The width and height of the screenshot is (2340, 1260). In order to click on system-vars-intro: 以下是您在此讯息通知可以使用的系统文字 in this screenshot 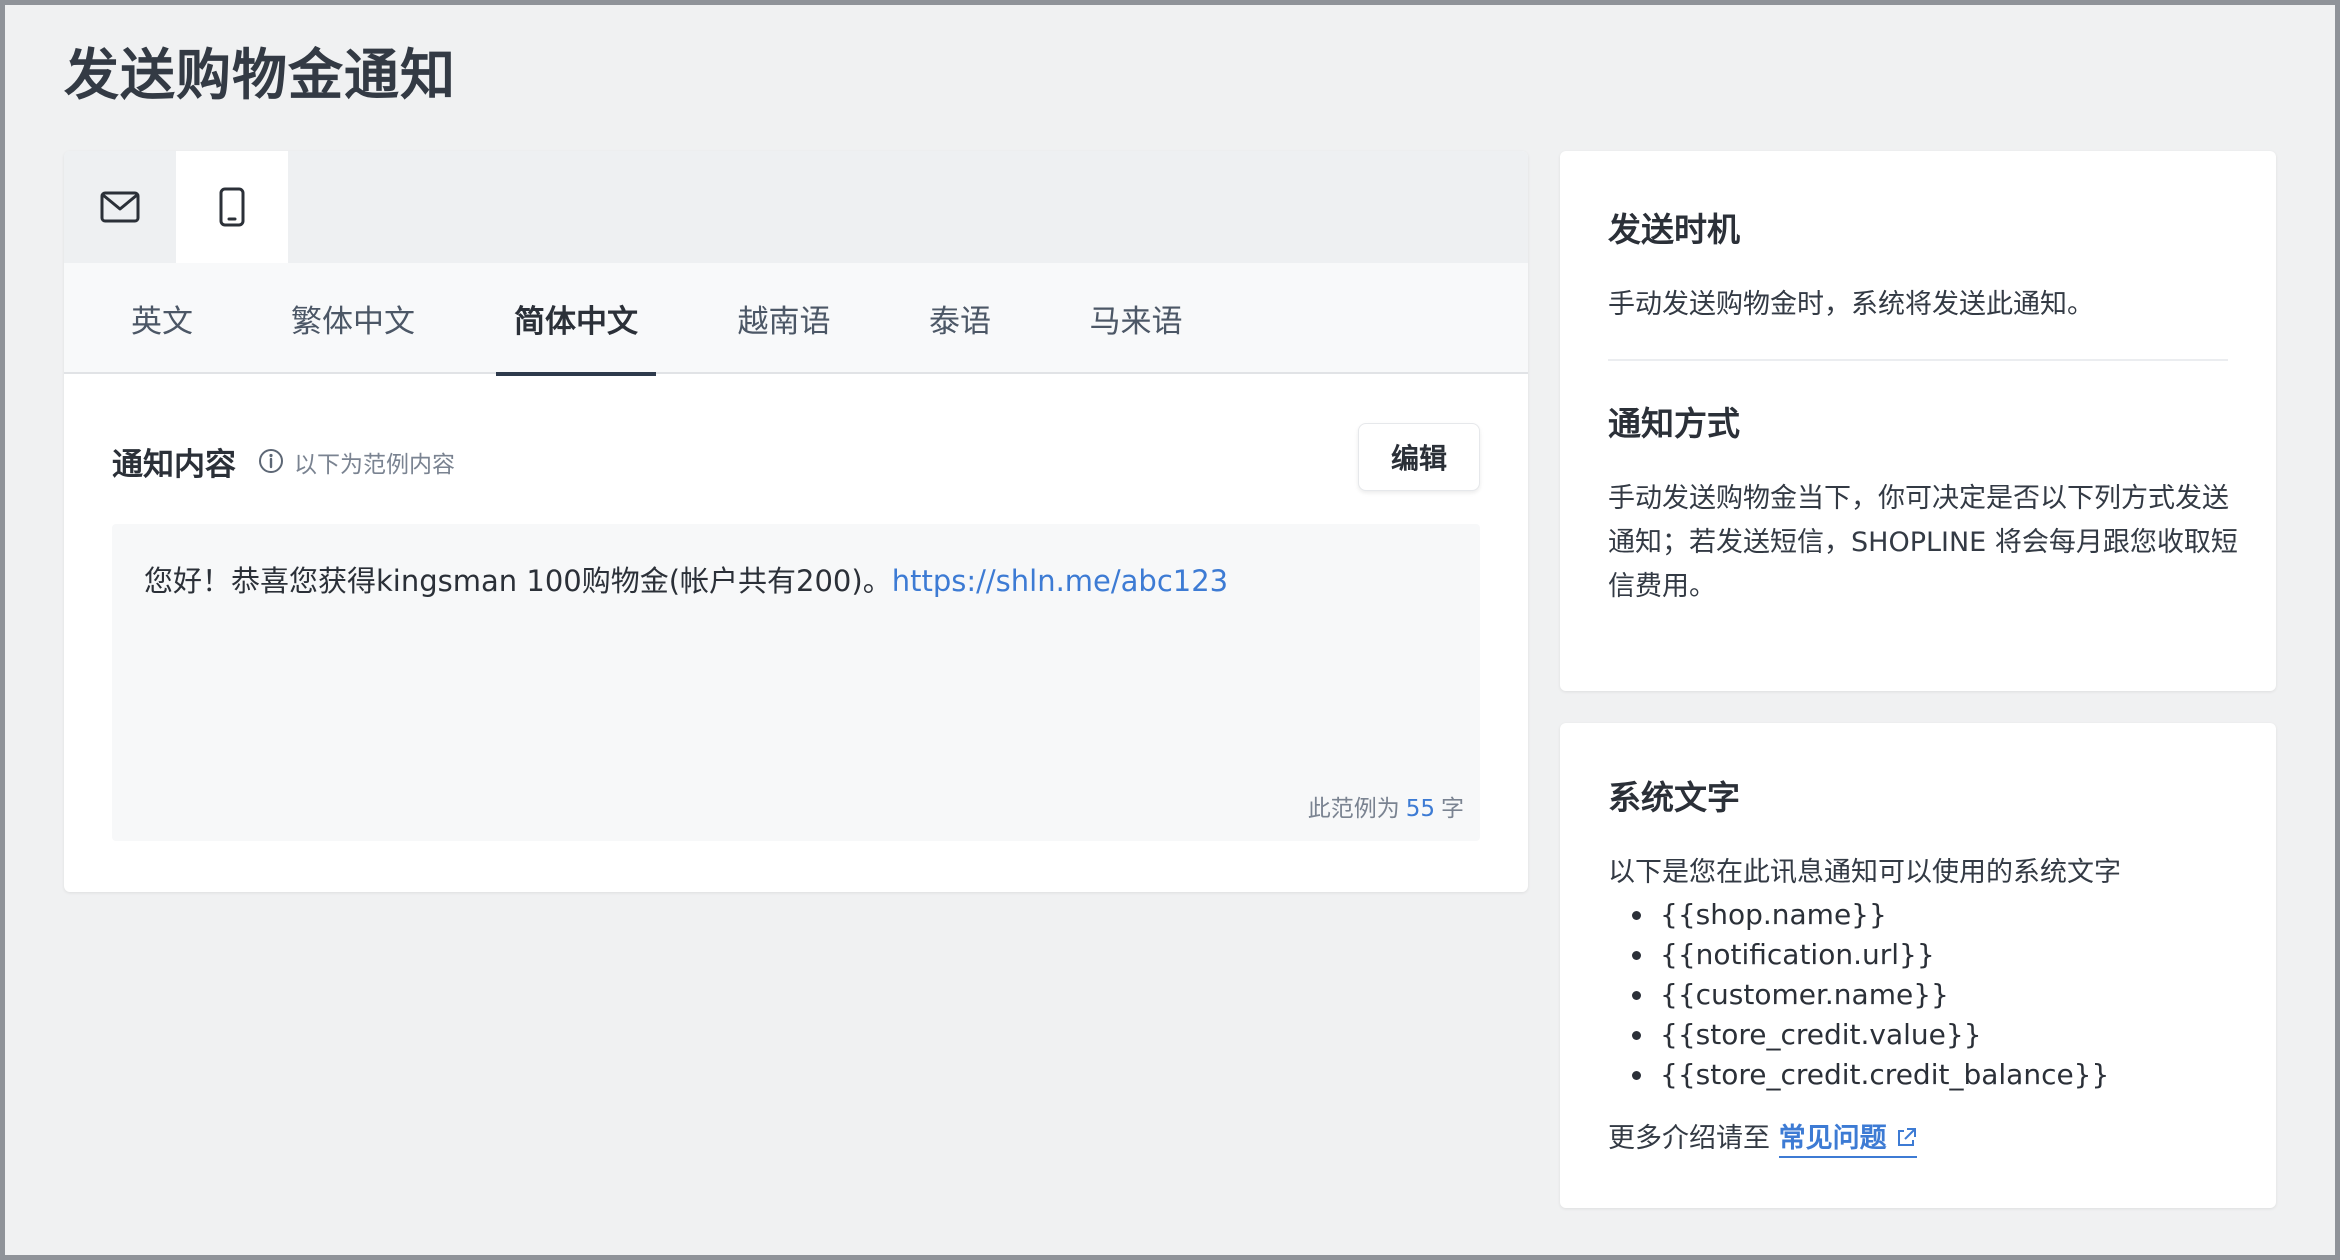, I will do `click(1864, 872)`.